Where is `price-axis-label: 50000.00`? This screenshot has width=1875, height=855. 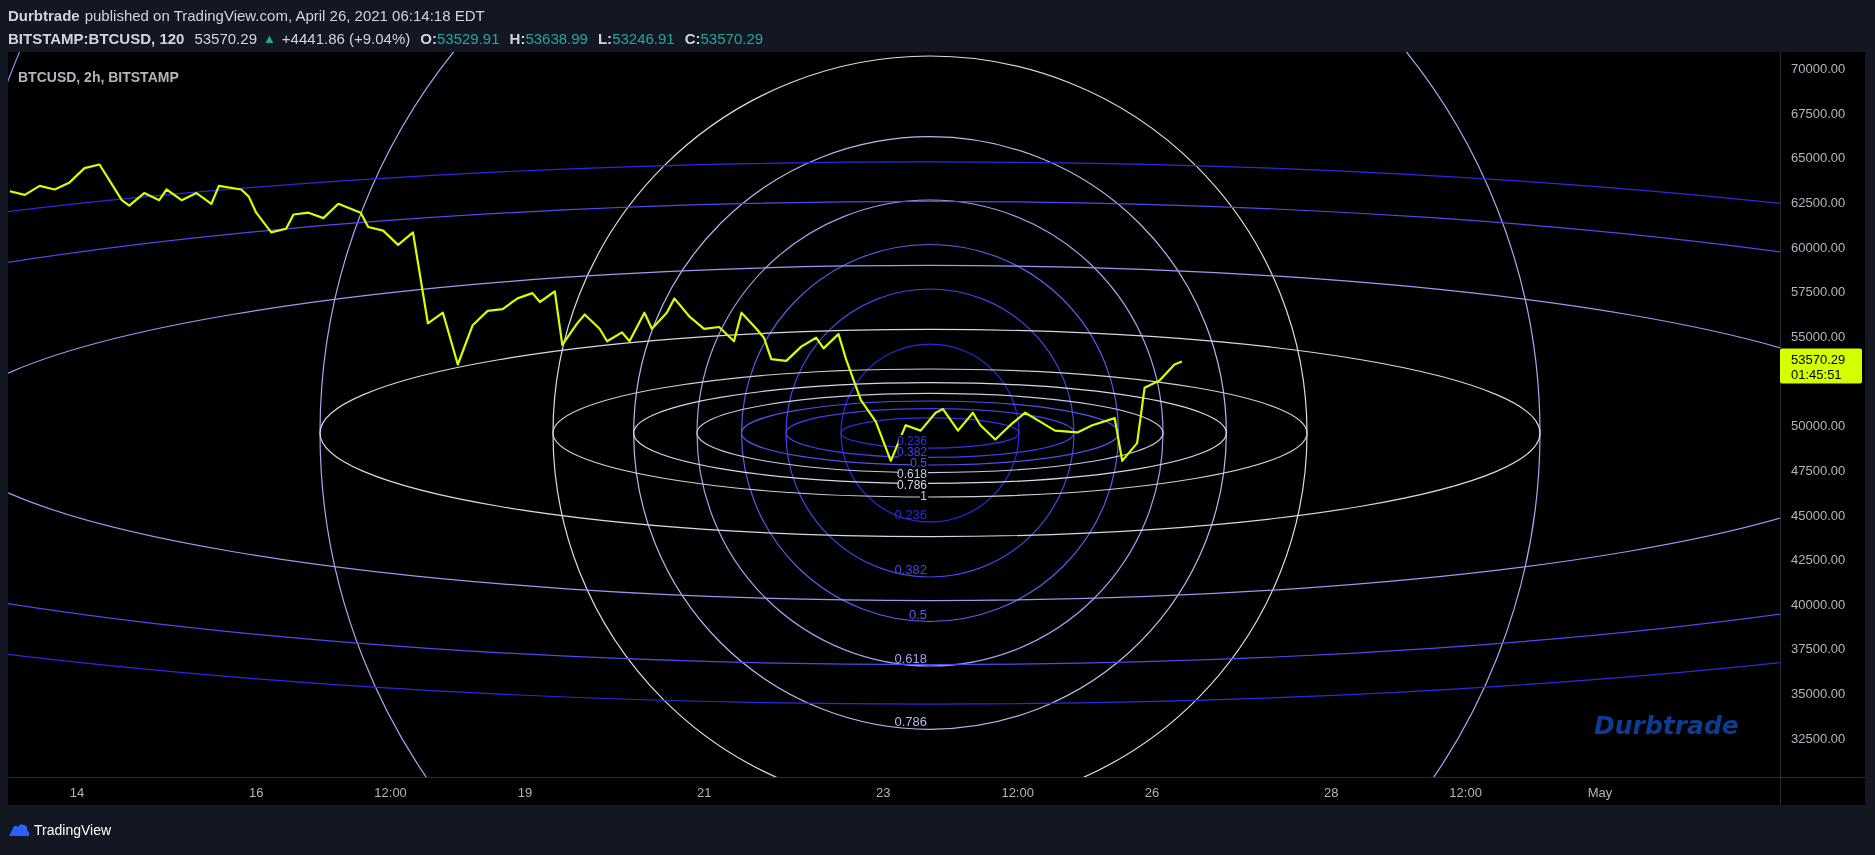 price-axis-label: 50000.00 is located at coordinates (1818, 426).